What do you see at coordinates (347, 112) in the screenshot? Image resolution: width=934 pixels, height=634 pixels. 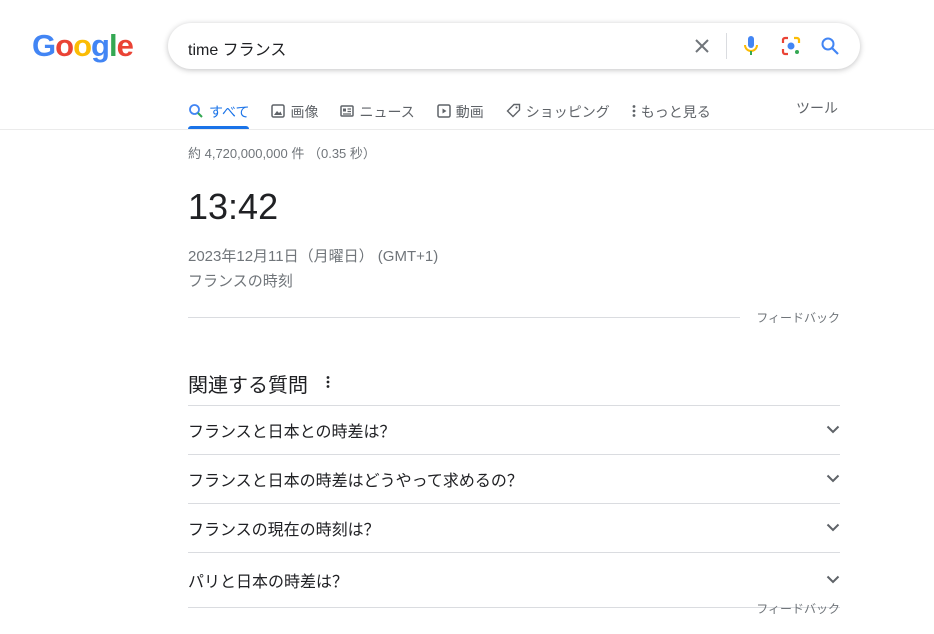 I see `news-icon` at bounding box center [347, 112].